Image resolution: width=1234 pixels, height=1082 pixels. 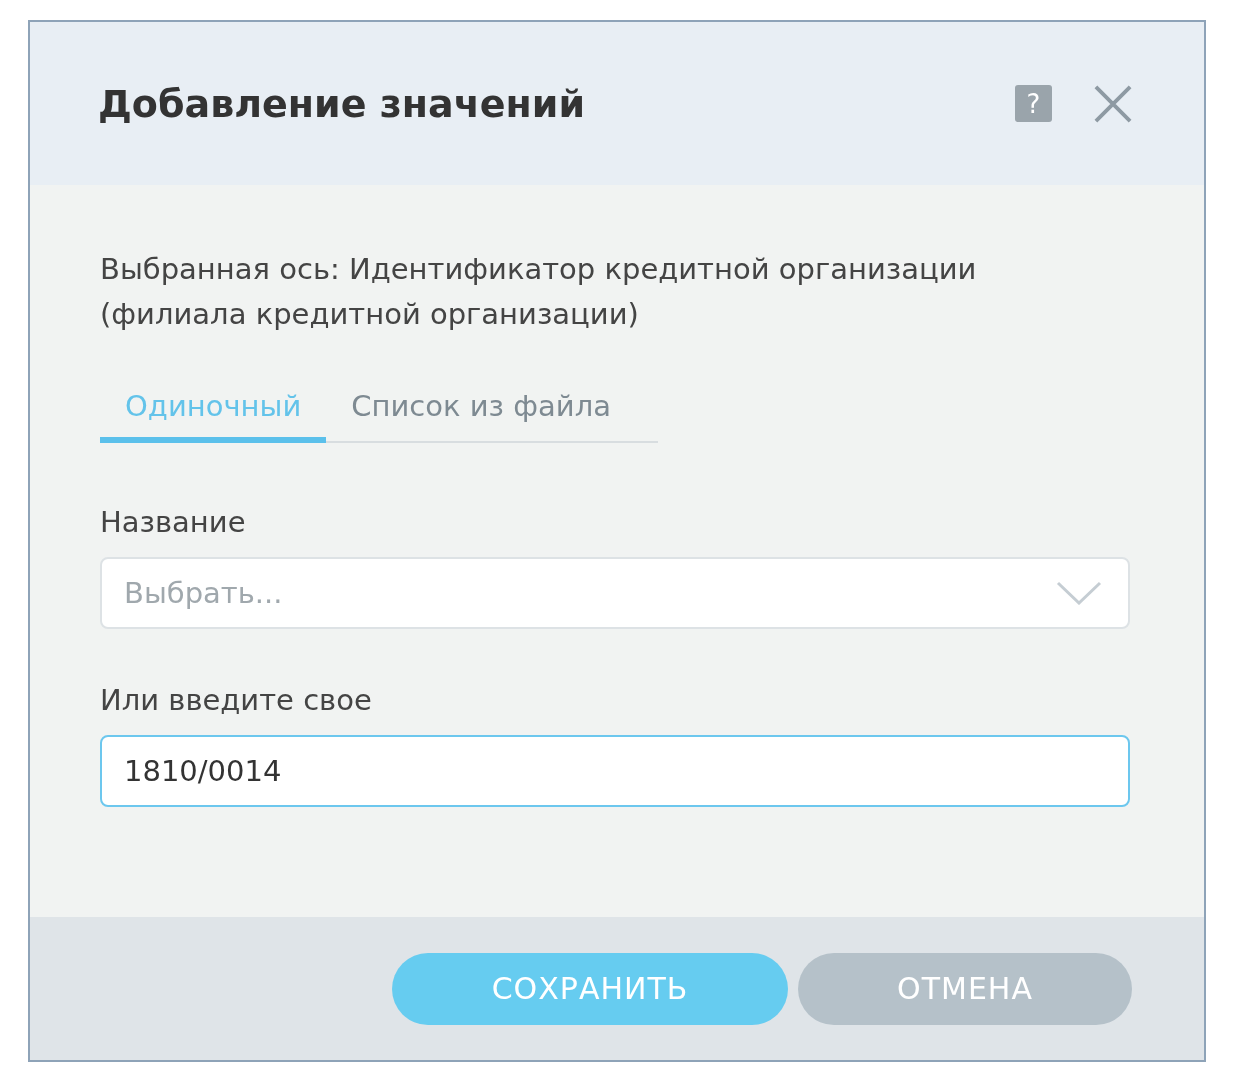 What do you see at coordinates (1079, 593) in the screenshot?
I see `chevron-icon` at bounding box center [1079, 593].